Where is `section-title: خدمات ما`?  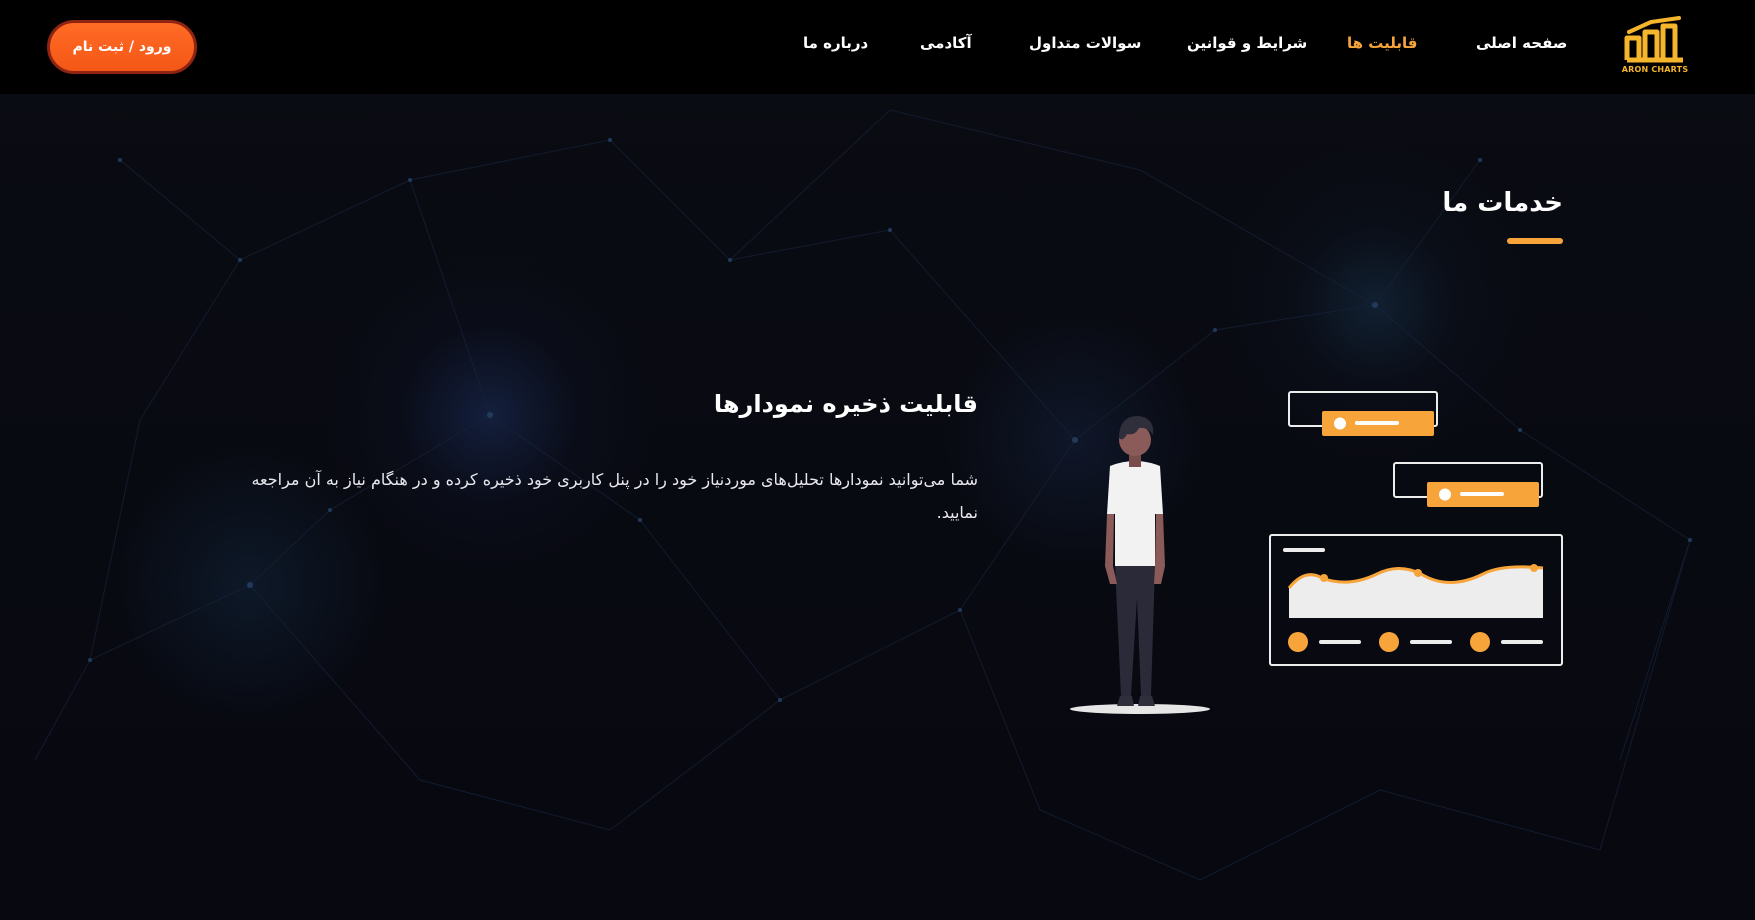
section-title: خدمات ما is located at coordinates (1502, 203).